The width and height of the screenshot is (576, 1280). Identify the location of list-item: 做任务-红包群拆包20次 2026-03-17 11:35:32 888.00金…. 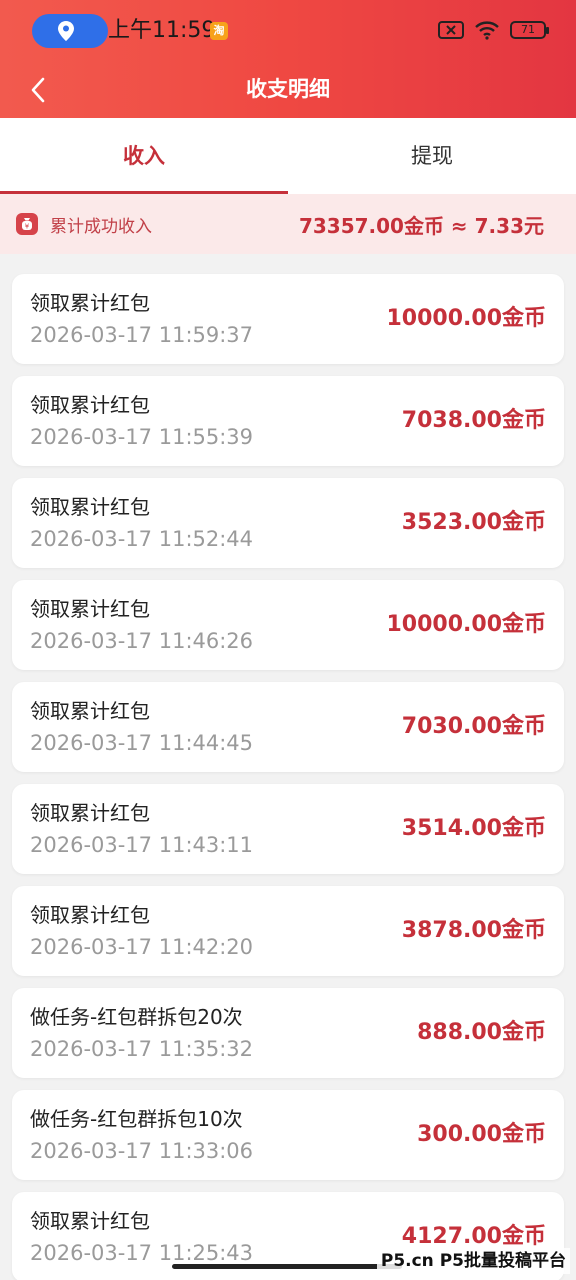
(288, 1033).